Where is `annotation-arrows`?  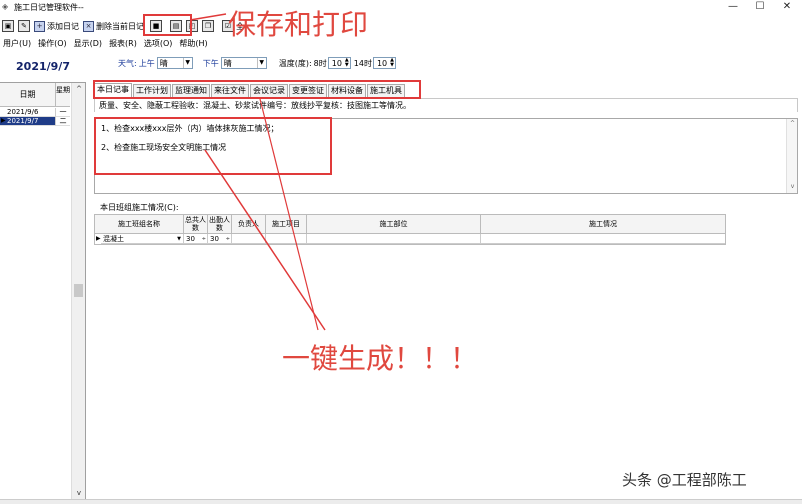
annotation-arrows is located at coordinates (257, 172).